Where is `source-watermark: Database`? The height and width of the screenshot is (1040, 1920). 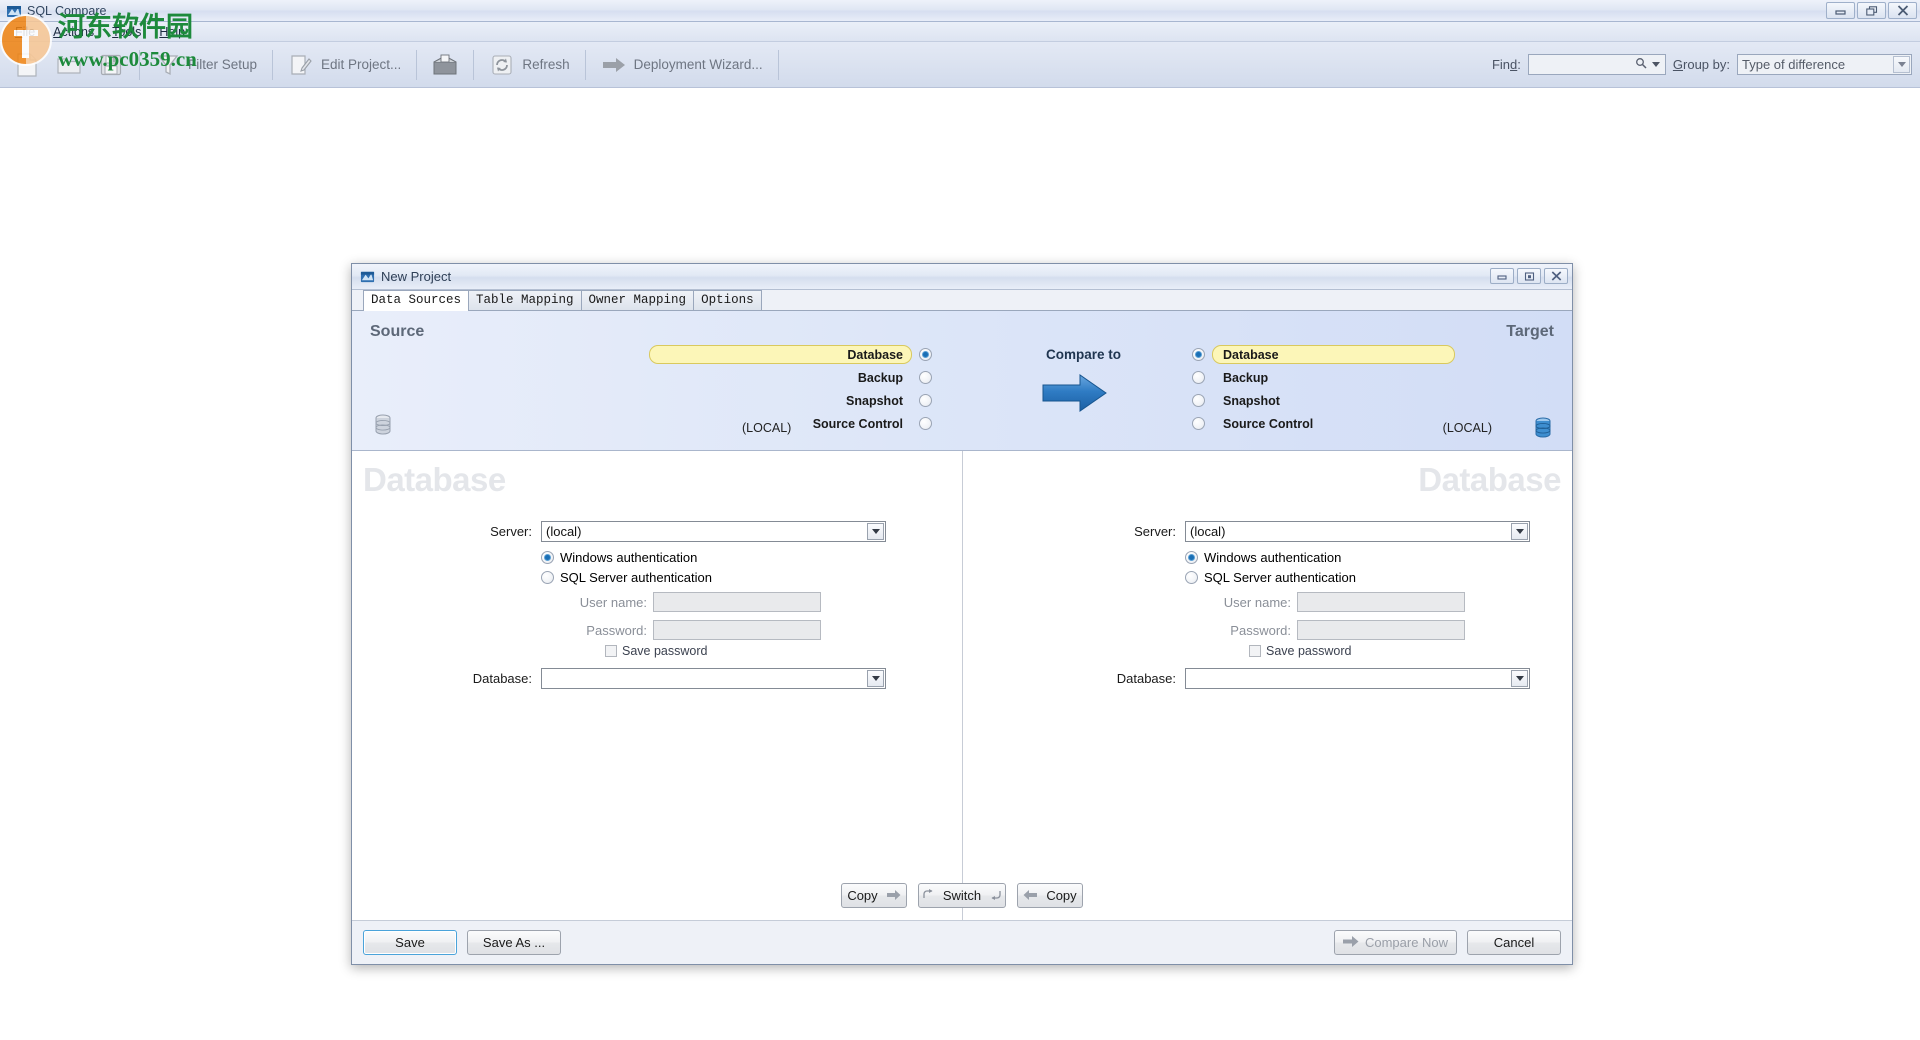 source-watermark: Database is located at coordinates (434, 479).